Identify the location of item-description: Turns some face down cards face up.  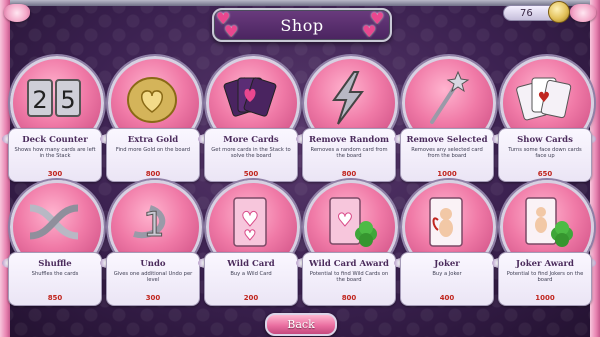
(545, 153).